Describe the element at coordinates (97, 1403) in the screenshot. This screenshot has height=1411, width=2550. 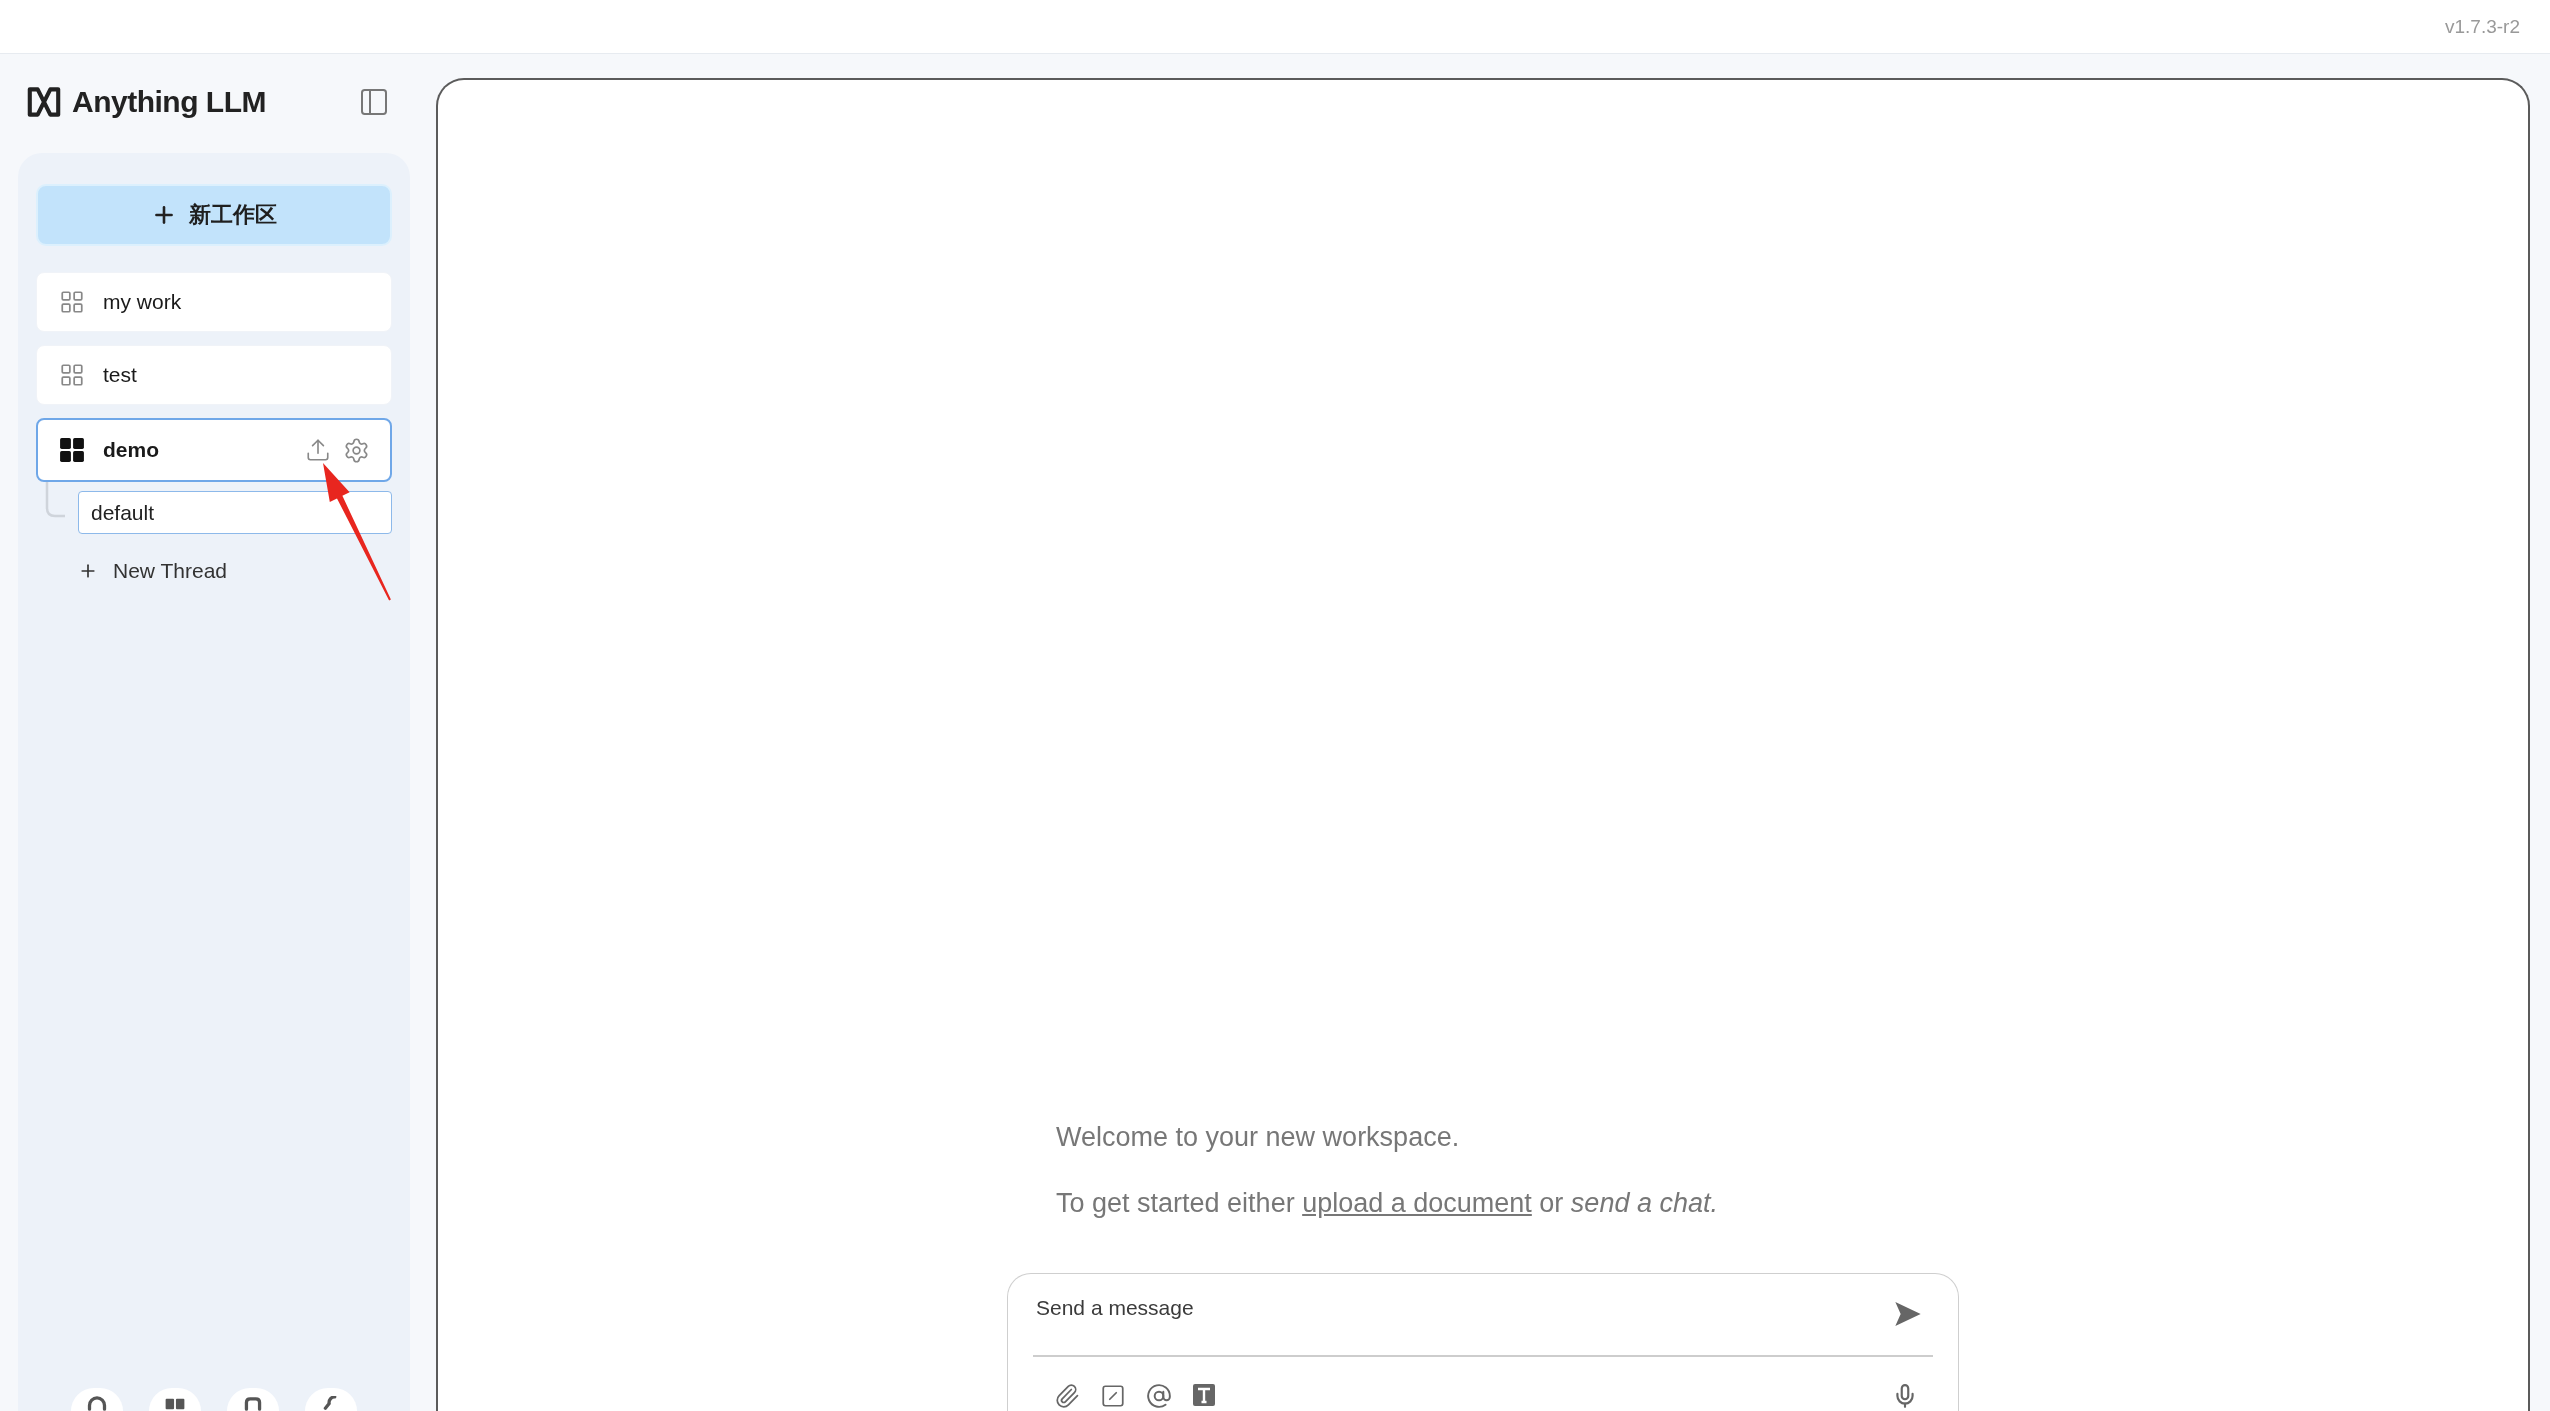
I see `arc-icon` at that location.